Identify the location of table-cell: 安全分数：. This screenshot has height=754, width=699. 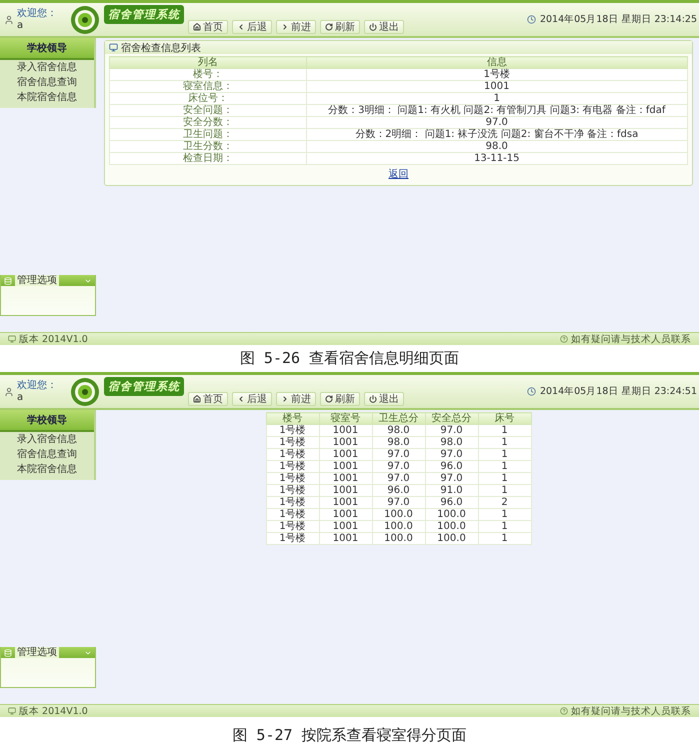
(208, 122).